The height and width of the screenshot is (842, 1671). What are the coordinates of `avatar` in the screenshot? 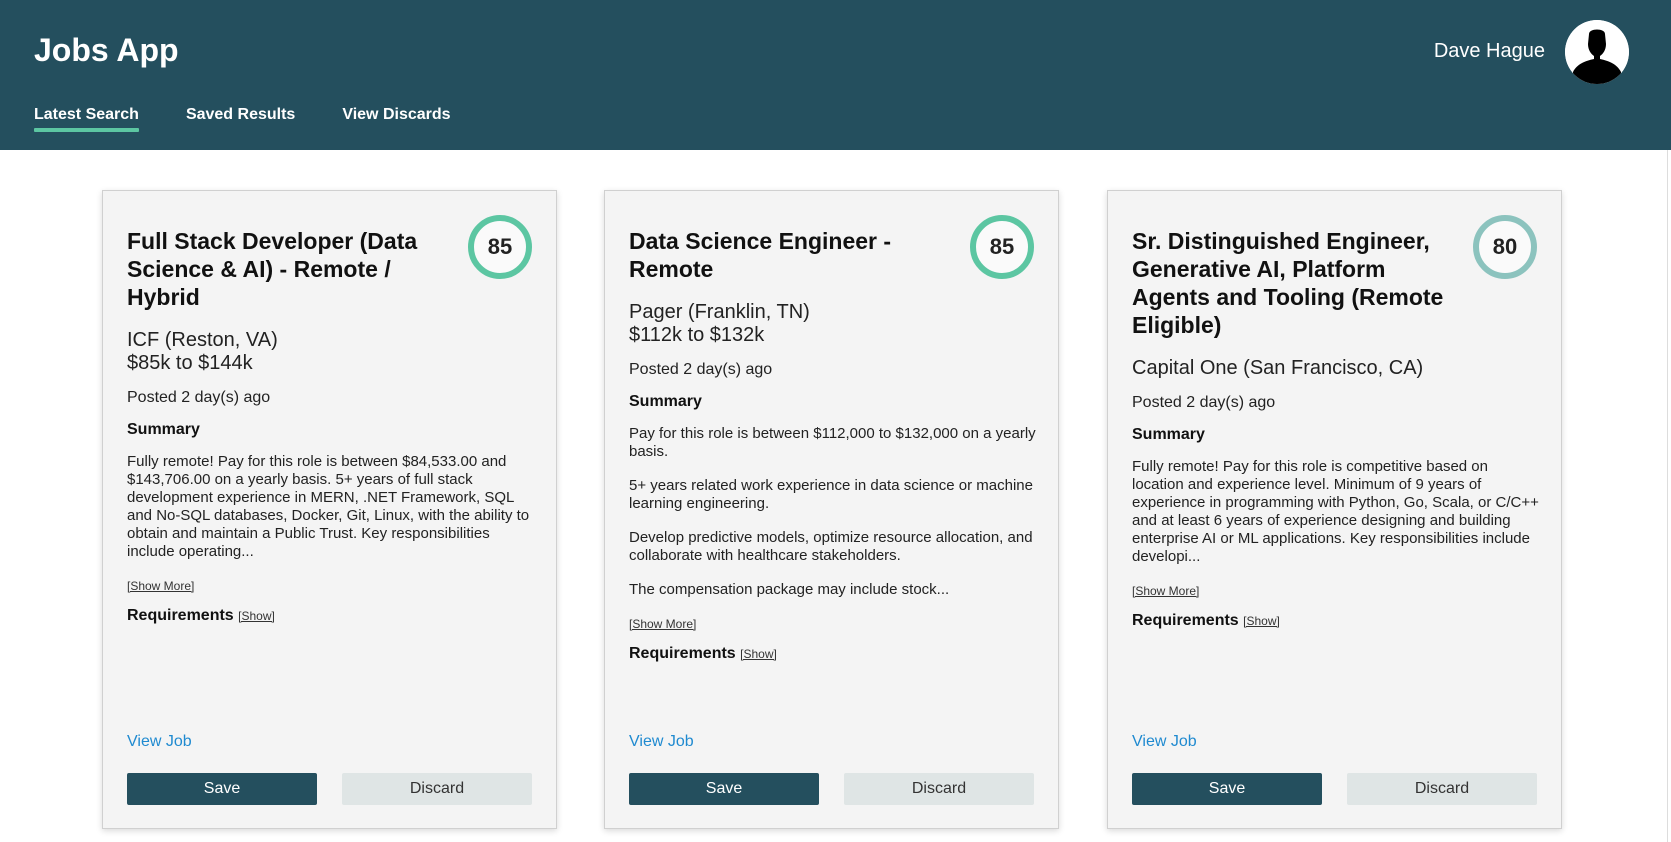 It's located at (1597, 52).